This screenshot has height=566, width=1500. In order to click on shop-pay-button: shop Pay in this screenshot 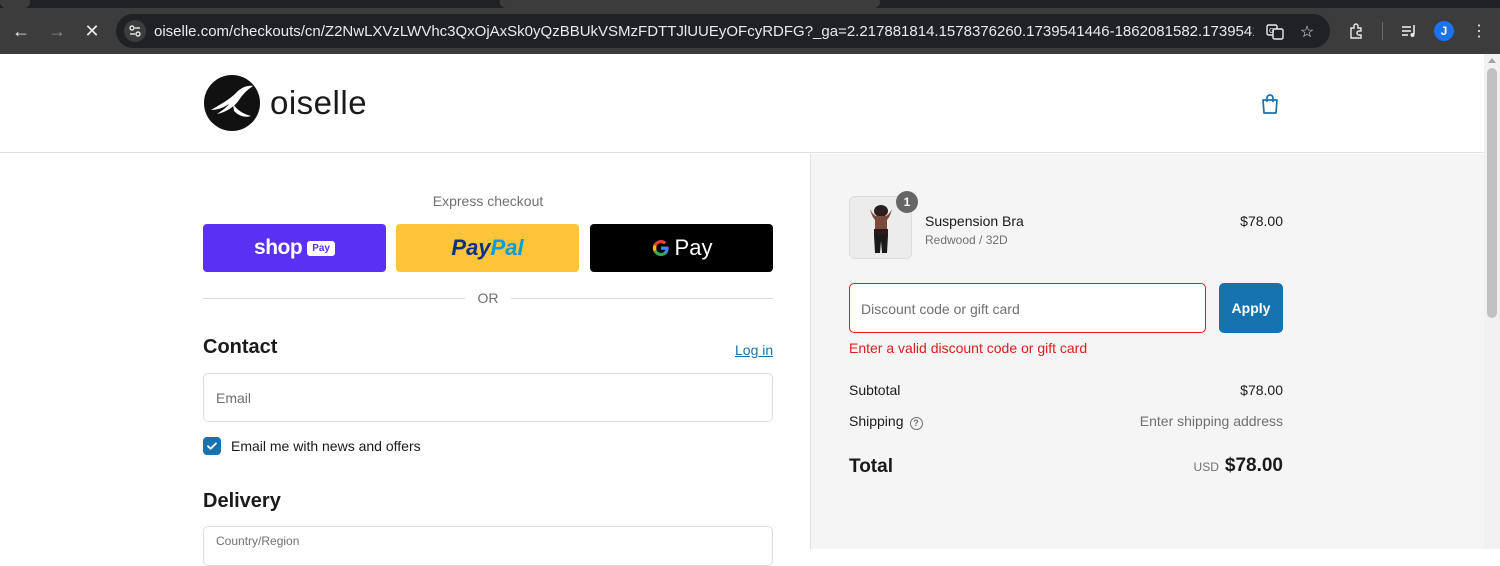, I will do `click(294, 248)`.